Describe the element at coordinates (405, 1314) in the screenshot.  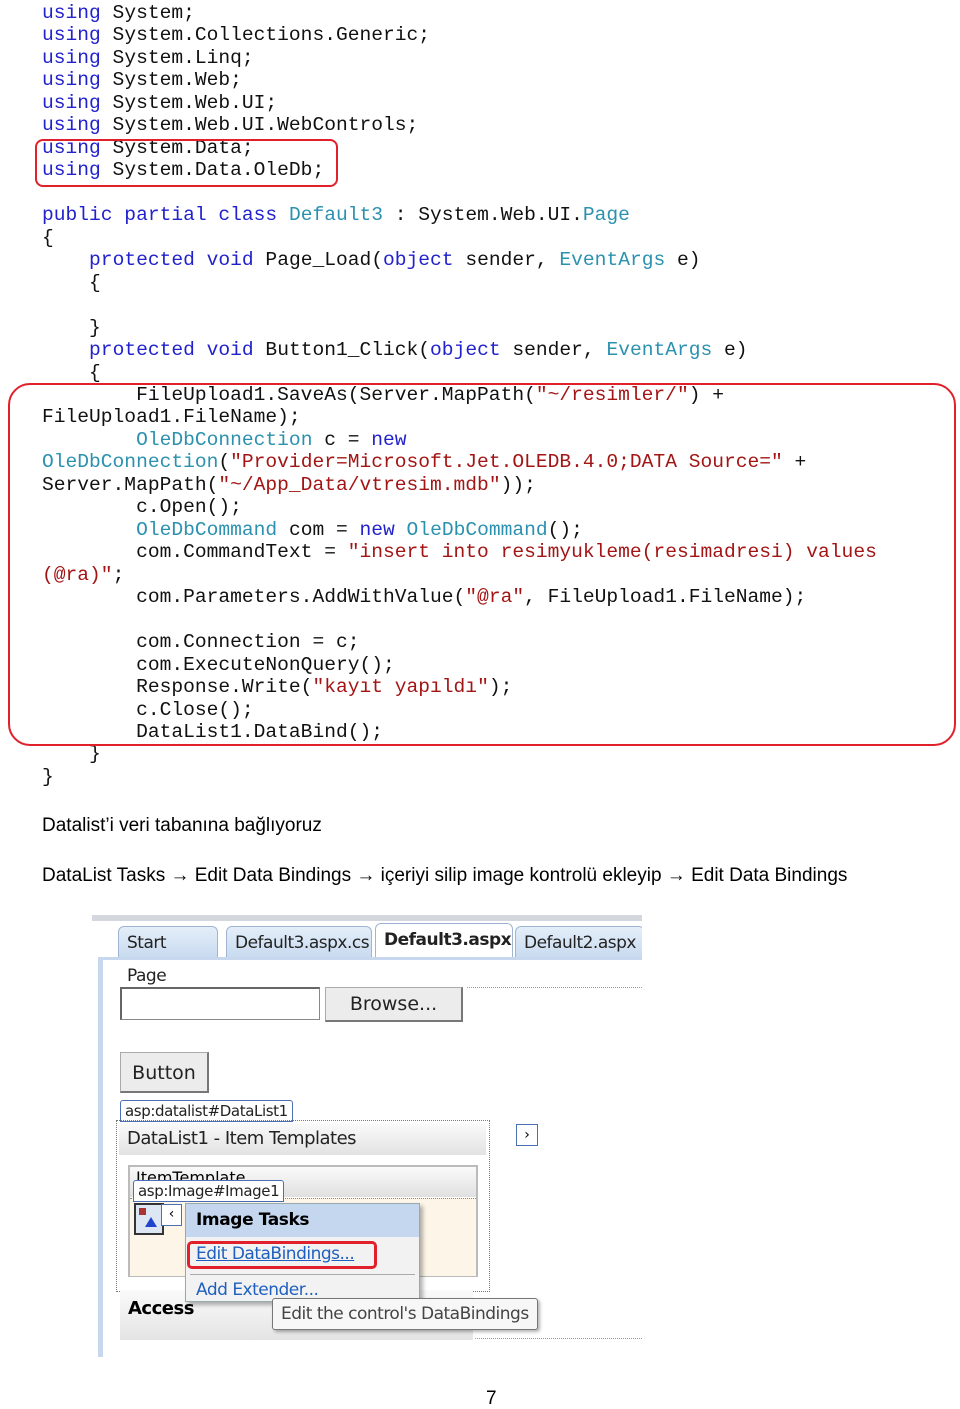
I see `tooltip: Edit the control's DataBindings` at that location.